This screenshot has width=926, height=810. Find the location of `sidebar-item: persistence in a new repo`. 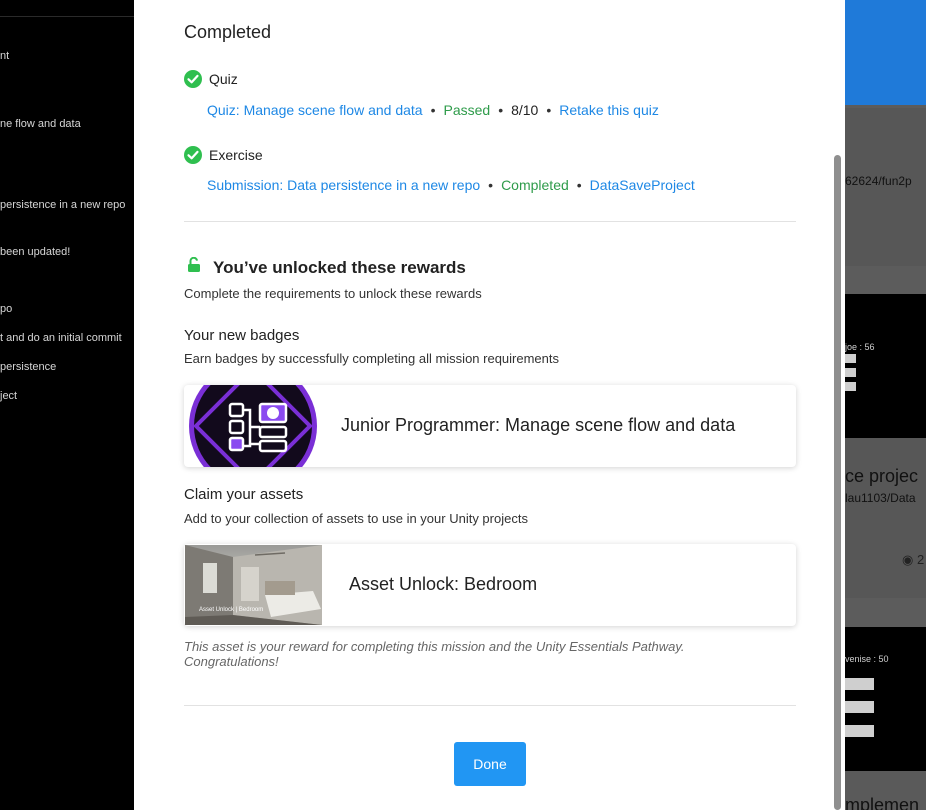

sidebar-item: persistence in a new repo is located at coordinates (62, 205).